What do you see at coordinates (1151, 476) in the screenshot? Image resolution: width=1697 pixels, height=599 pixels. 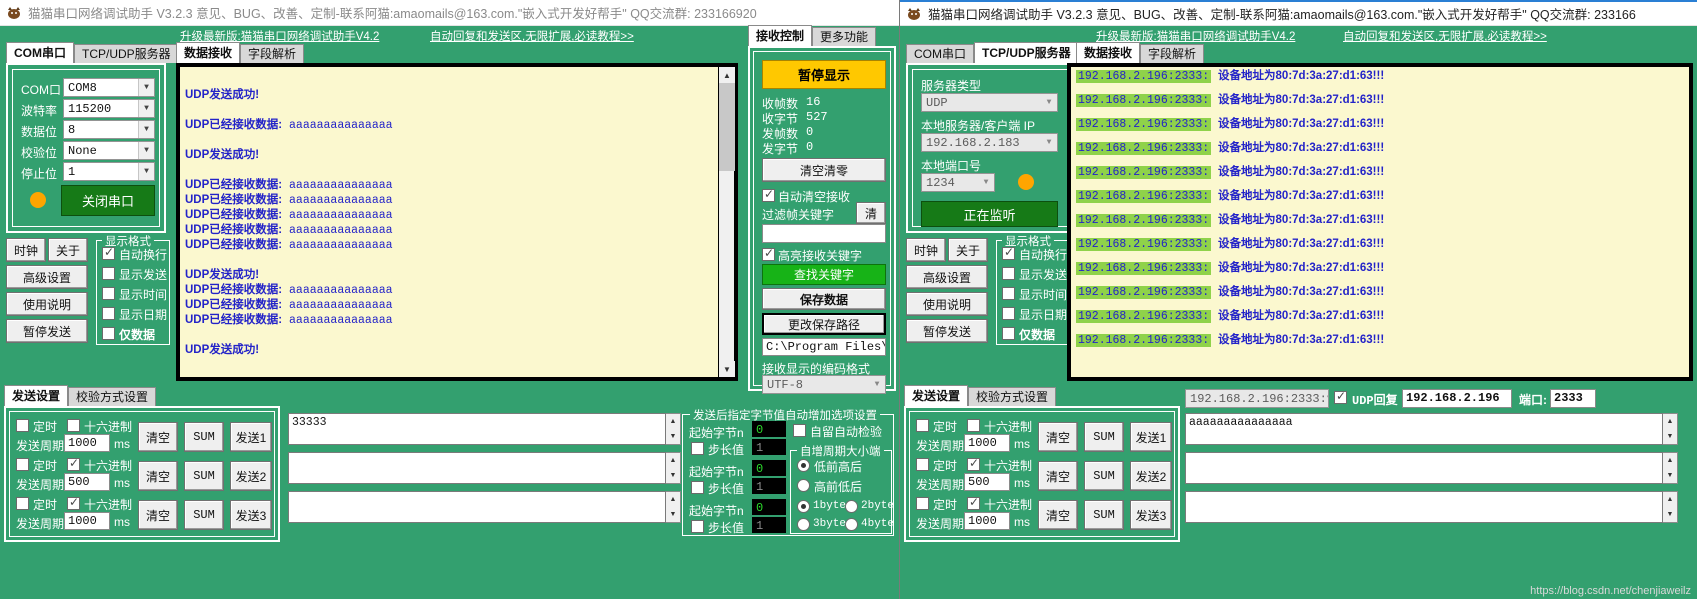 I see `send-button-2-right: 发送2` at bounding box center [1151, 476].